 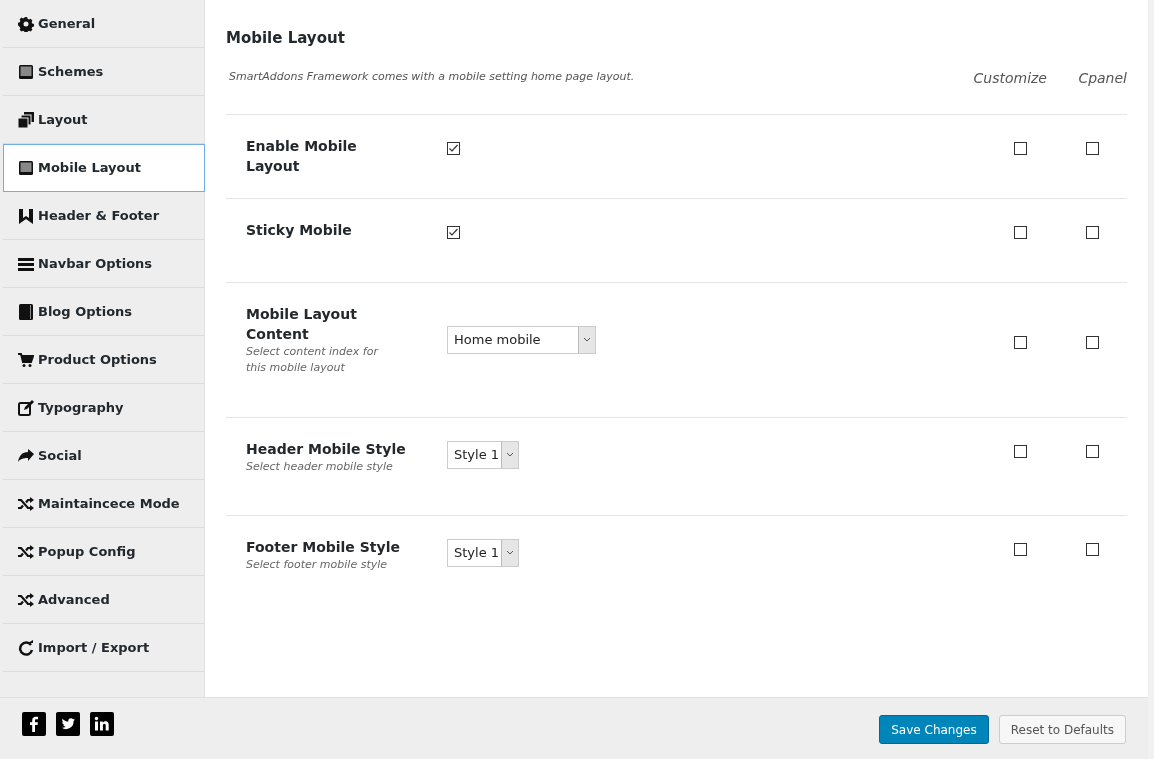 What do you see at coordinates (103, 24) in the screenshot?
I see `sidebar-item: General` at bounding box center [103, 24].